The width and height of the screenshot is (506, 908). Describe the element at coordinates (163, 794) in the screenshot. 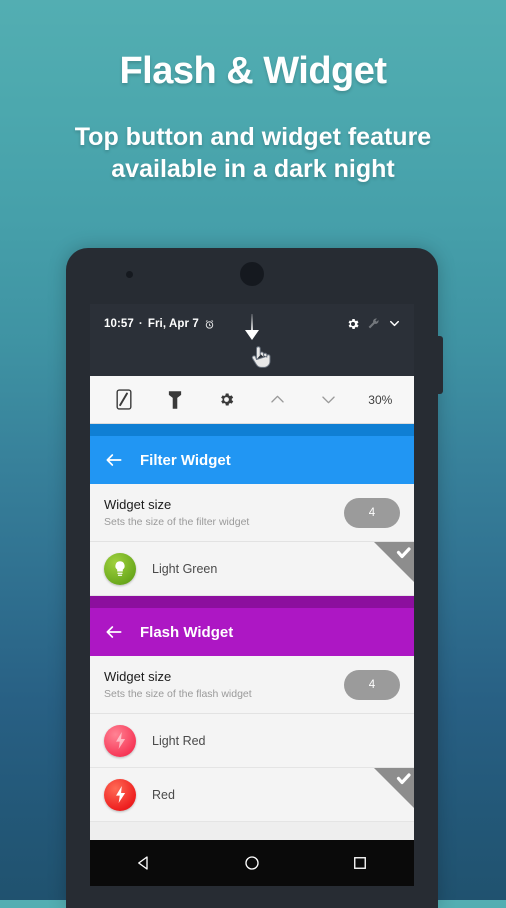

I see `color-option-label: Red` at that location.